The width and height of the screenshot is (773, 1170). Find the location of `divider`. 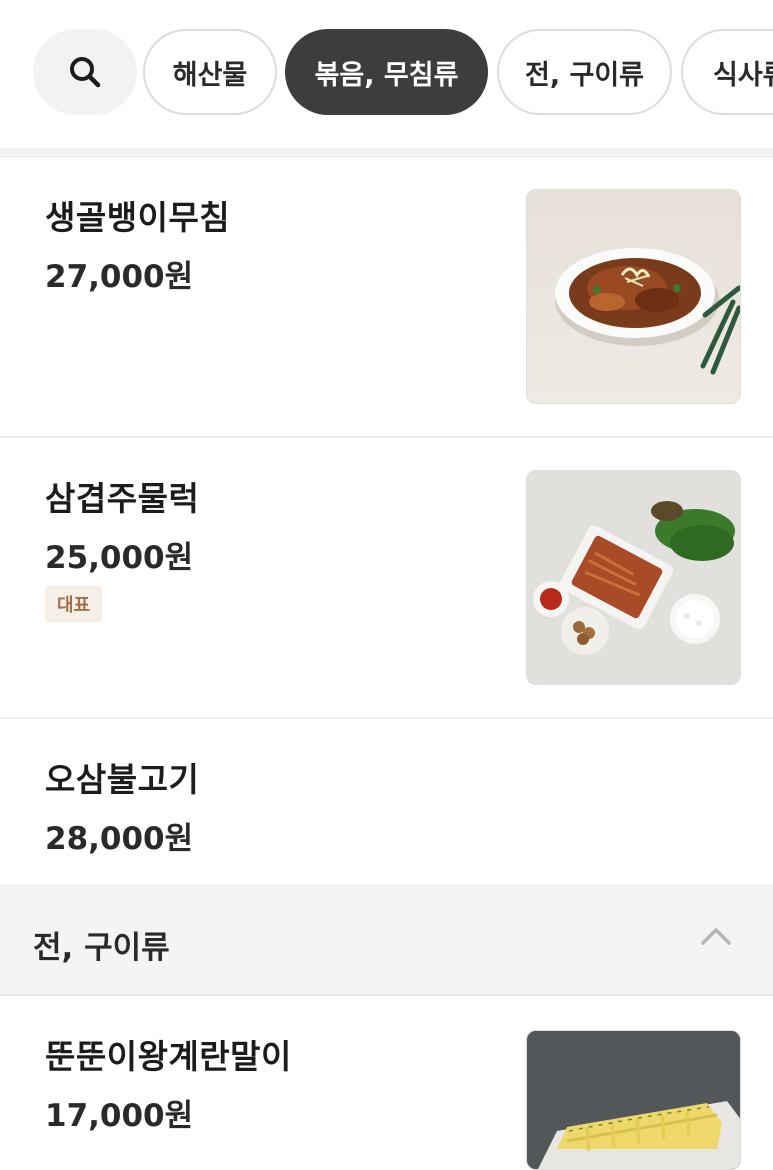

divider is located at coordinates (386, 152).